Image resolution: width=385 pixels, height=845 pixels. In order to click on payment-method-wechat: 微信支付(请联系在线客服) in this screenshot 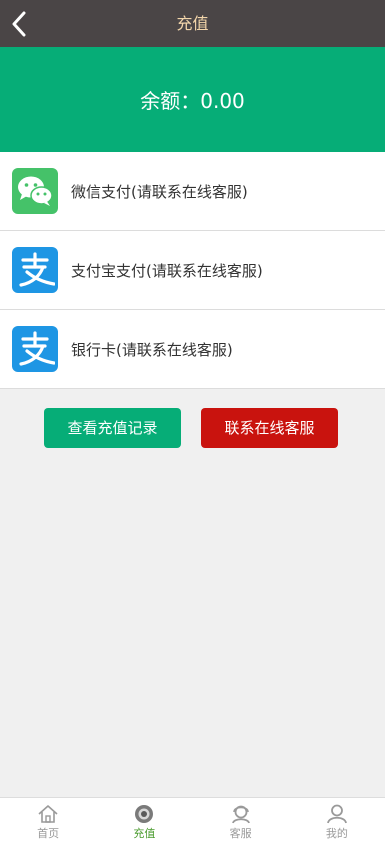, I will do `click(192, 191)`.